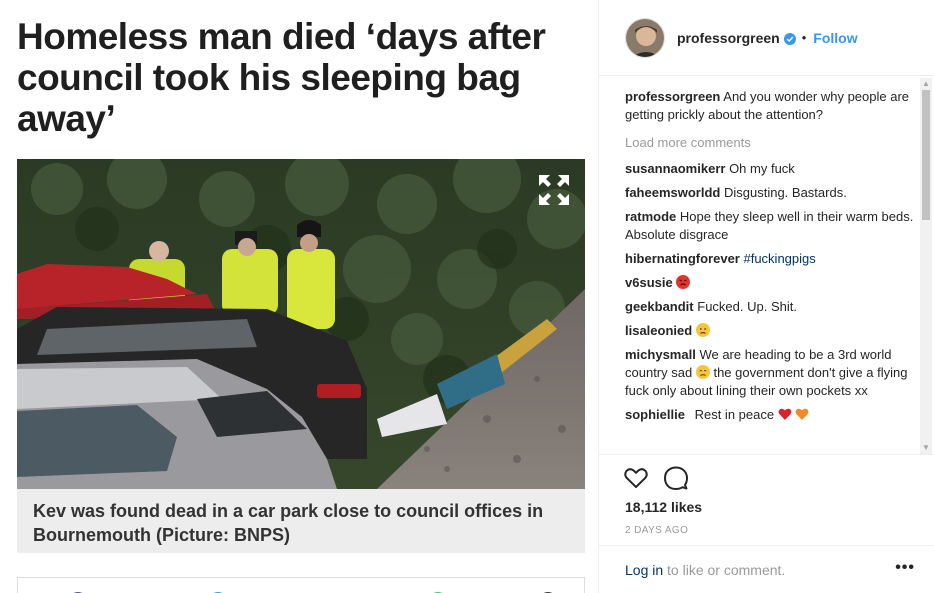 This screenshot has width=934, height=593. I want to click on heart-icon, so click(636, 478).